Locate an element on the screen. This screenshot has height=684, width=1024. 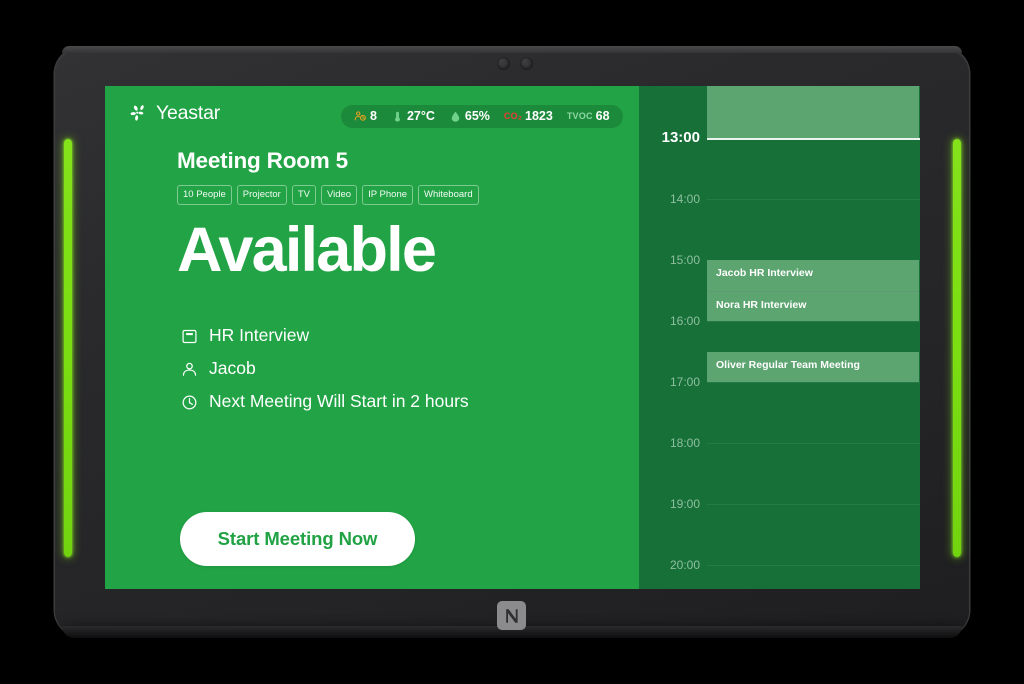
amenity-tag: TV is located at coordinates (303, 195).